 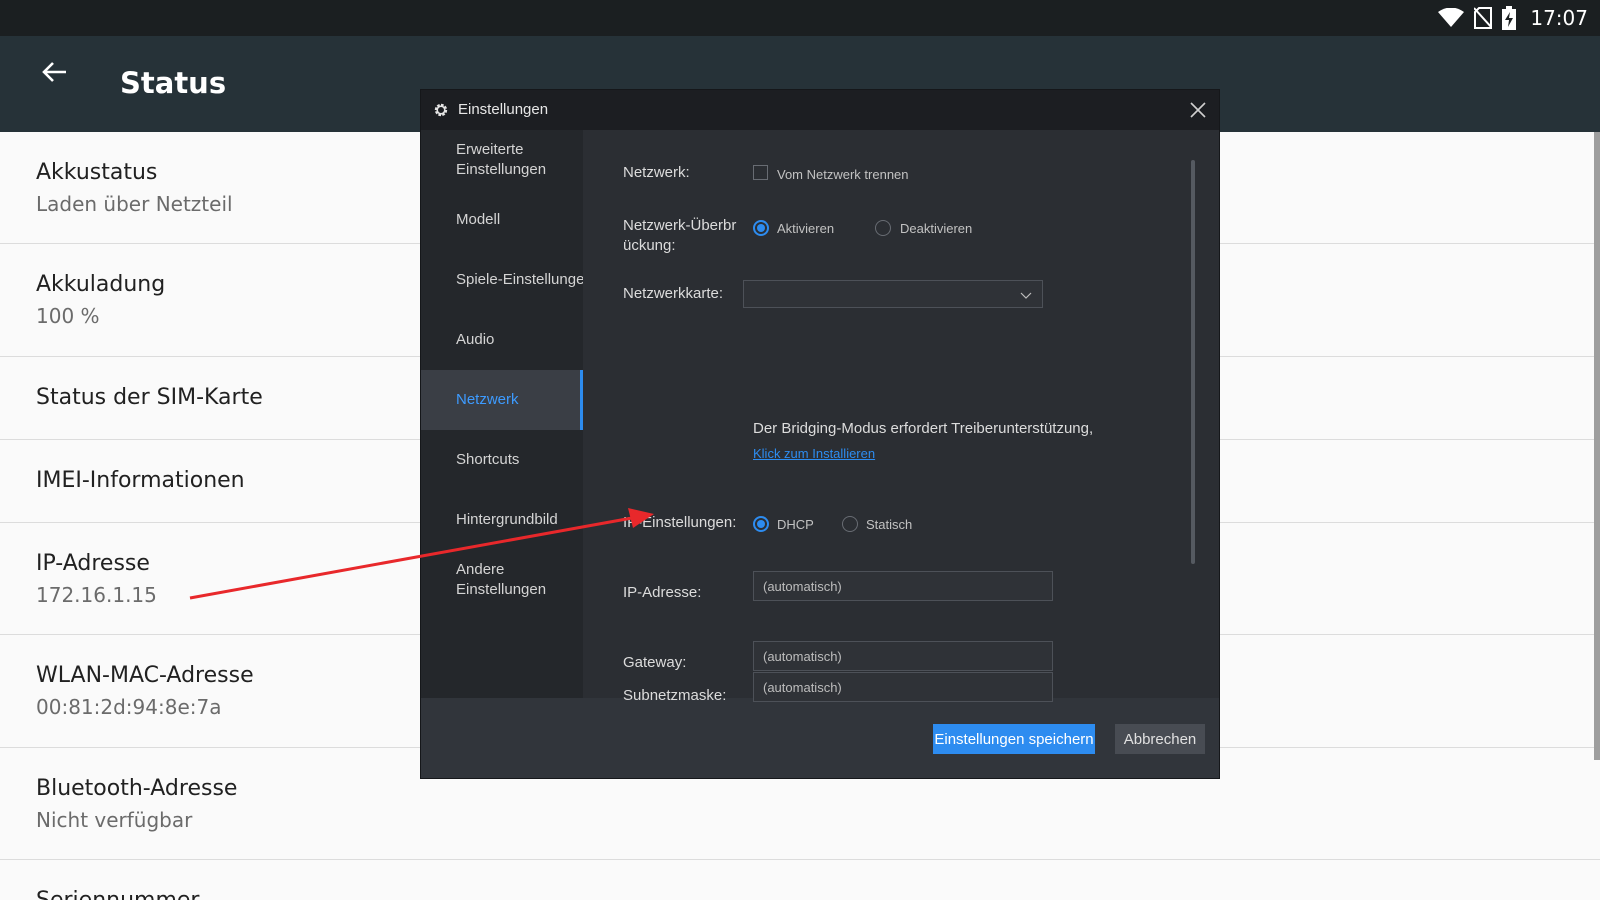 I want to click on dialog-titlebar: Einstellungen, so click(x=820, y=110).